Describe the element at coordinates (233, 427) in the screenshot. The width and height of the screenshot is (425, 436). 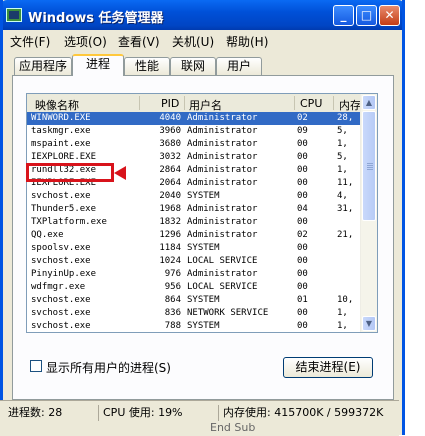
I see `background-document-text: End Sub` at that location.